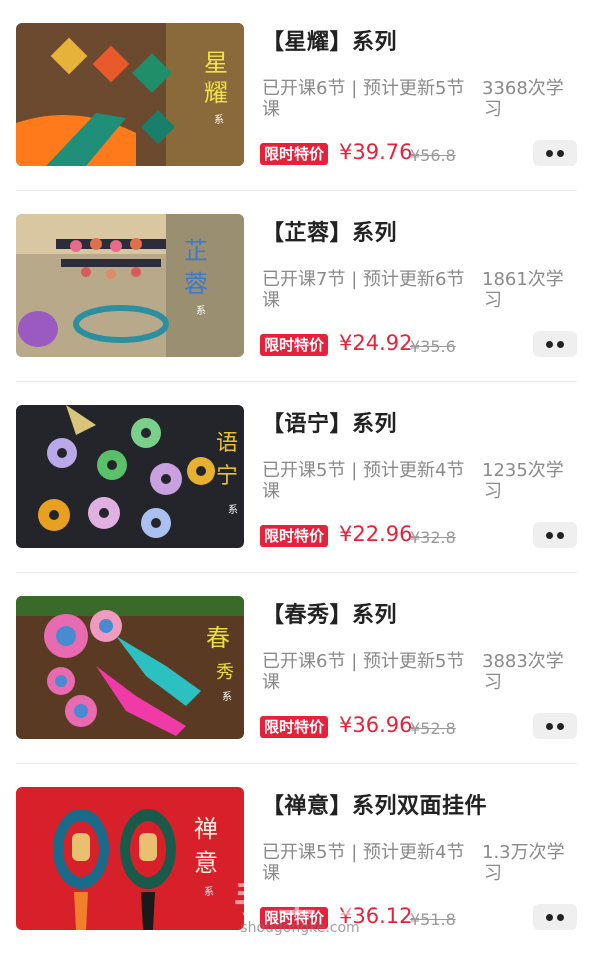 The height and width of the screenshot is (954, 593). Describe the element at coordinates (376, 343) in the screenshot. I see `sale-price: ¥24.92` at that location.